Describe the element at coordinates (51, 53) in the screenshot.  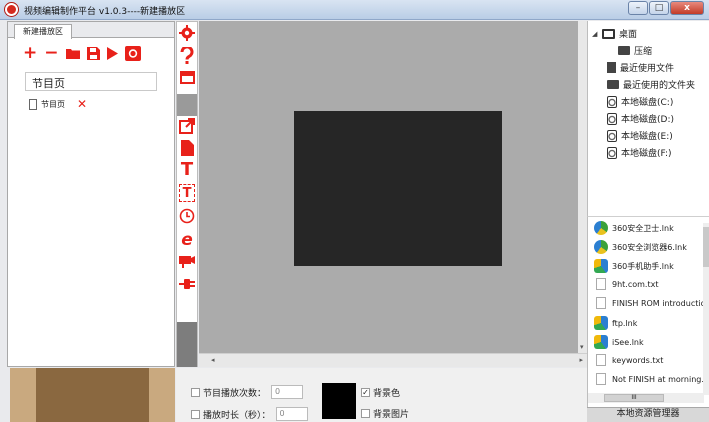
I see `minus-icon: −` at that location.